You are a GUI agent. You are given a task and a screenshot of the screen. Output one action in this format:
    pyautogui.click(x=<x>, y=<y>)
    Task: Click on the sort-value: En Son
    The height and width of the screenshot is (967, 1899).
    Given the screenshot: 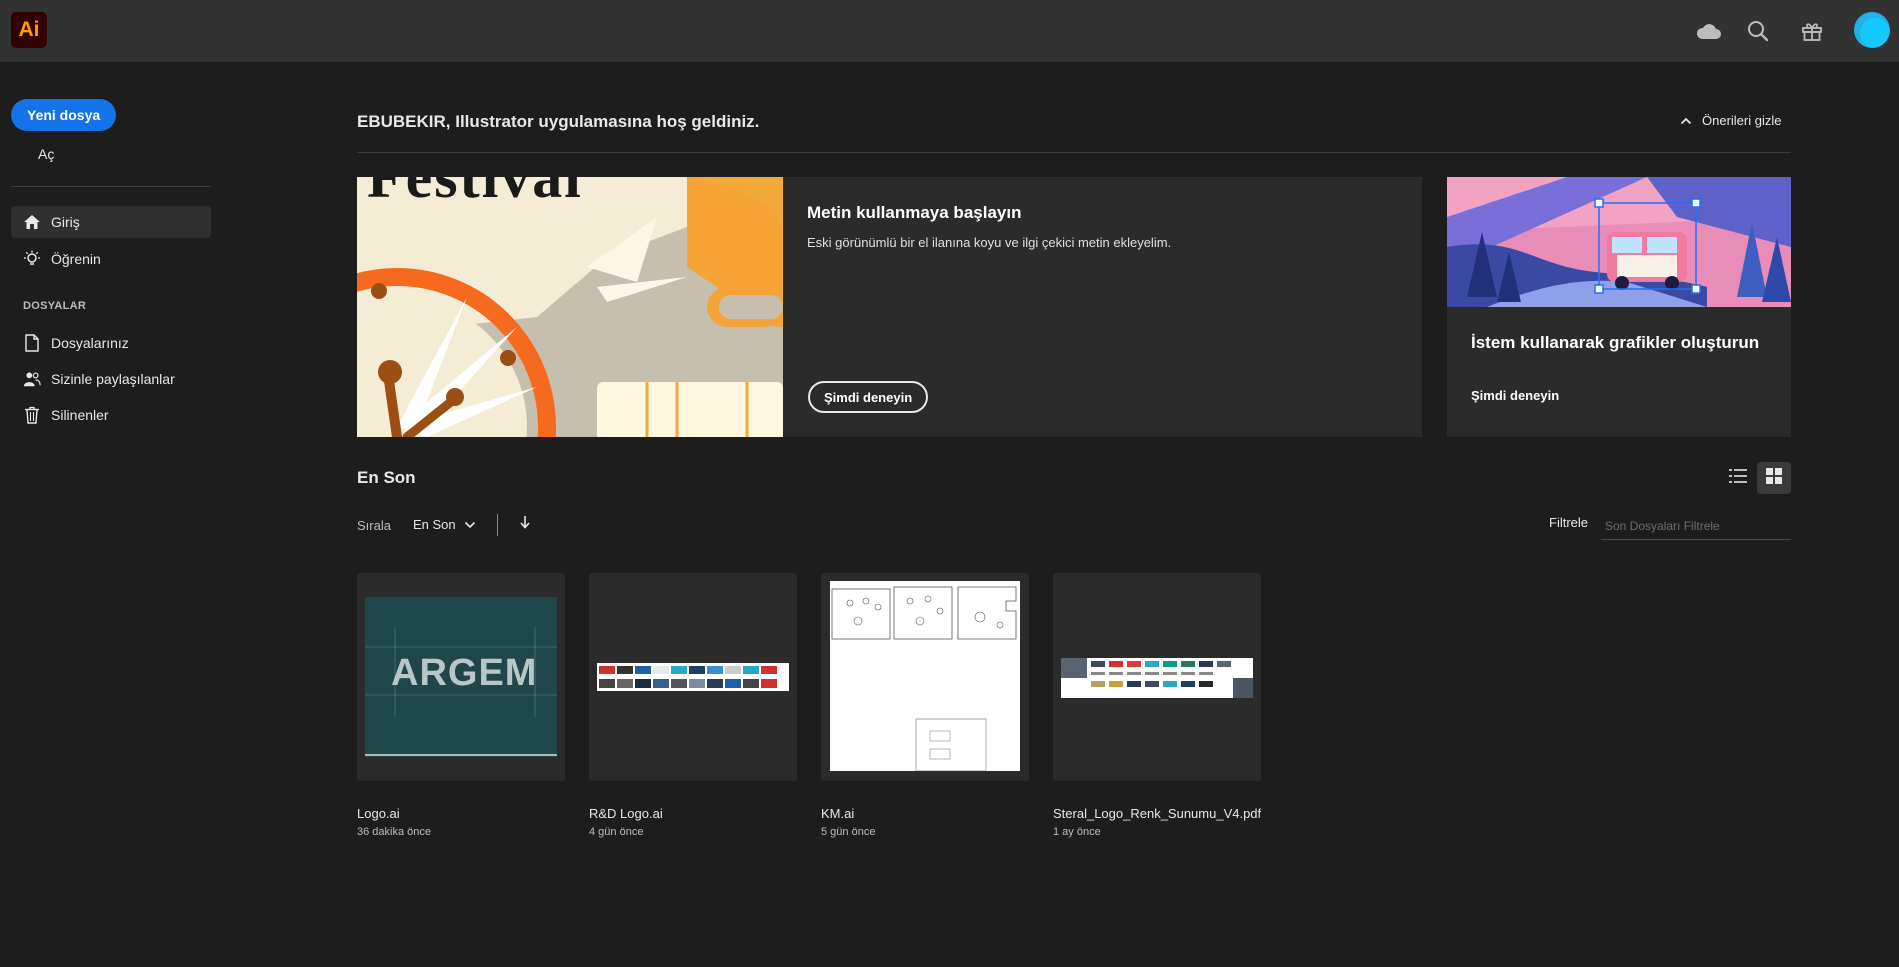 What is the action you would take?
    pyautogui.click(x=434, y=524)
    